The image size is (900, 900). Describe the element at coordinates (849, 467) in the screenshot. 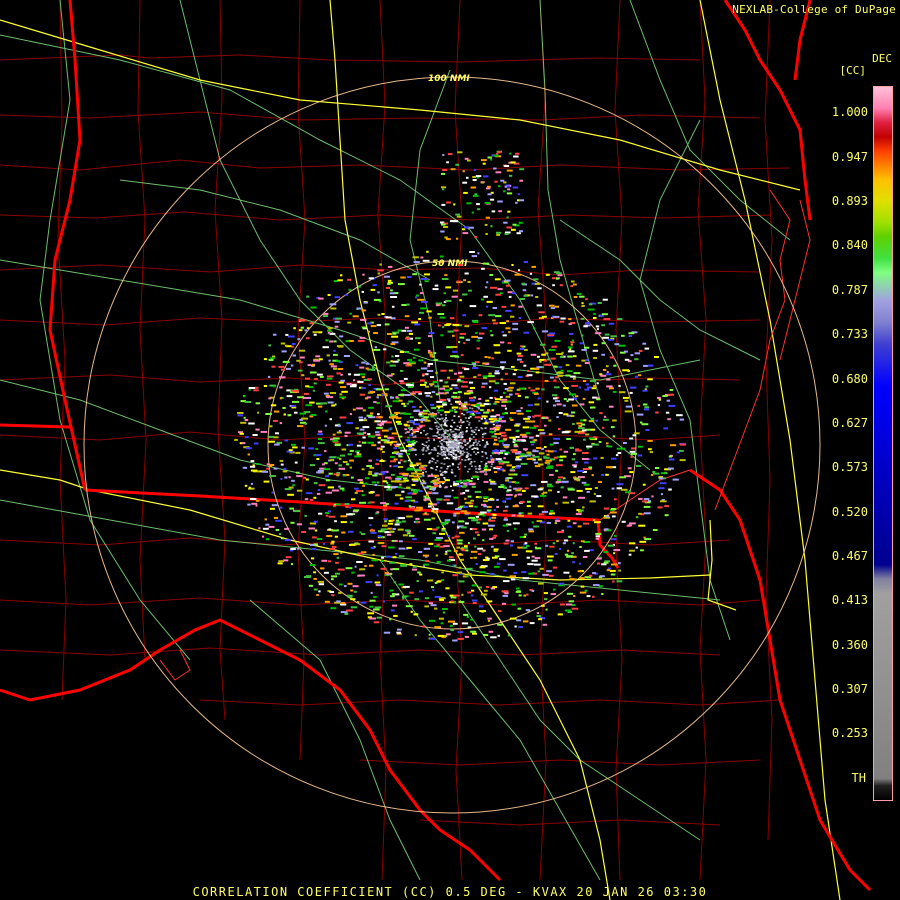

I see `scale-label: 0.573` at that location.